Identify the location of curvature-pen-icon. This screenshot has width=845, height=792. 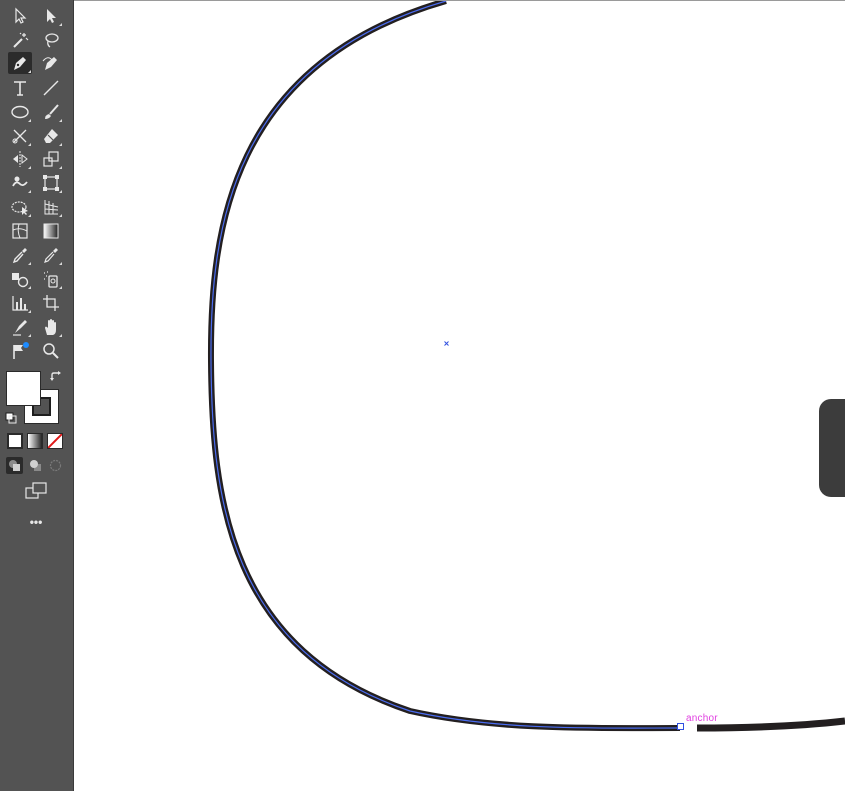
(49, 63).